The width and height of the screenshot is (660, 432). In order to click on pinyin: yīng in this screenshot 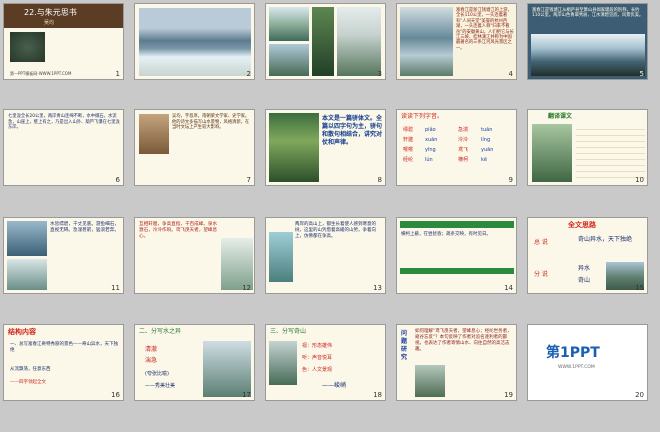, I will do `click(430, 150)`.